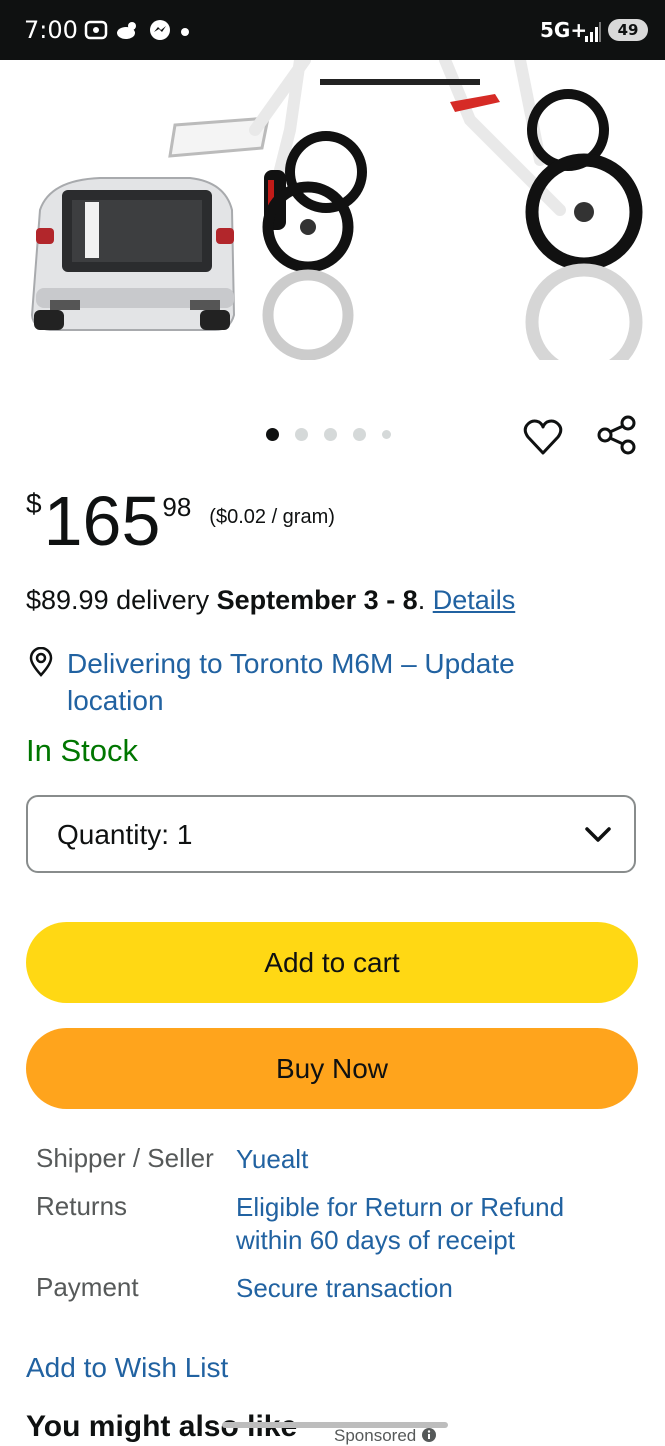  Describe the element at coordinates (184, 834) in the screenshot. I see `quantity-value: 1` at that location.